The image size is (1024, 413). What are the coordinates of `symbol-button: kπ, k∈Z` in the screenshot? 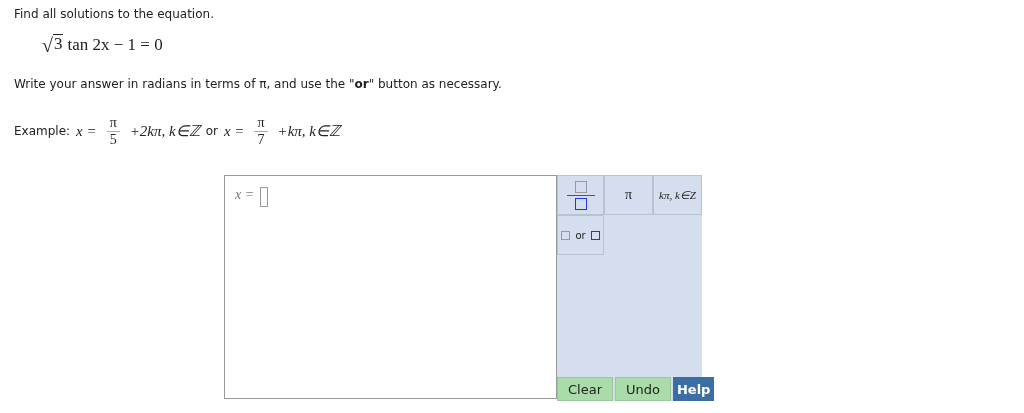 It's located at (677, 195).